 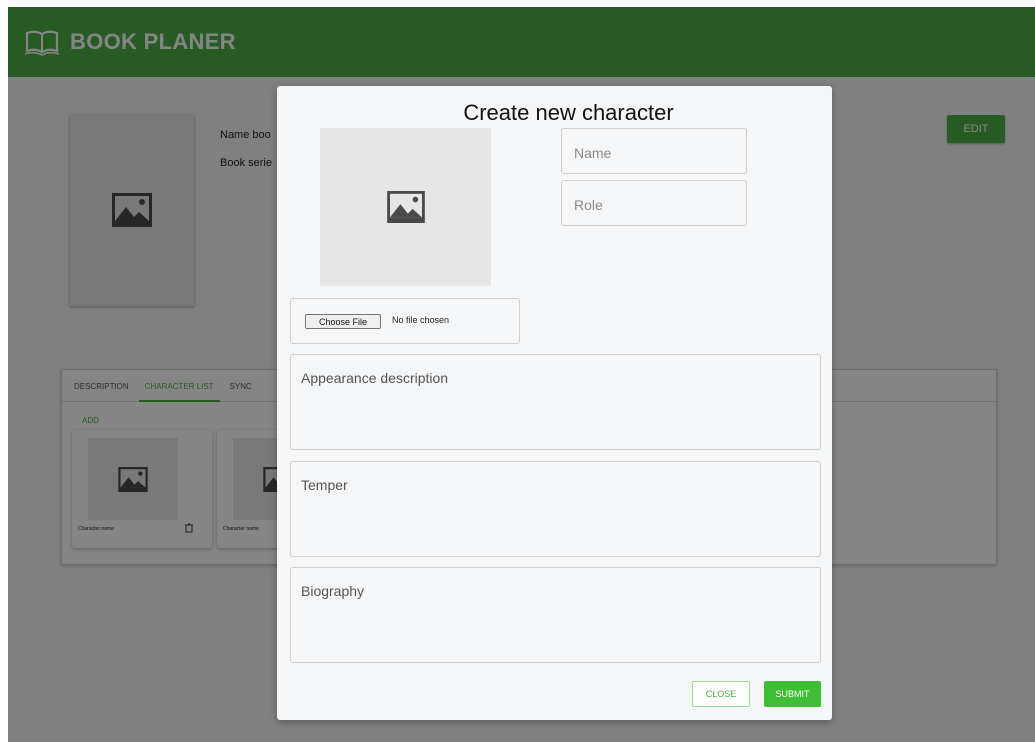 I want to click on name-placeholder: Name, so click(x=593, y=153).